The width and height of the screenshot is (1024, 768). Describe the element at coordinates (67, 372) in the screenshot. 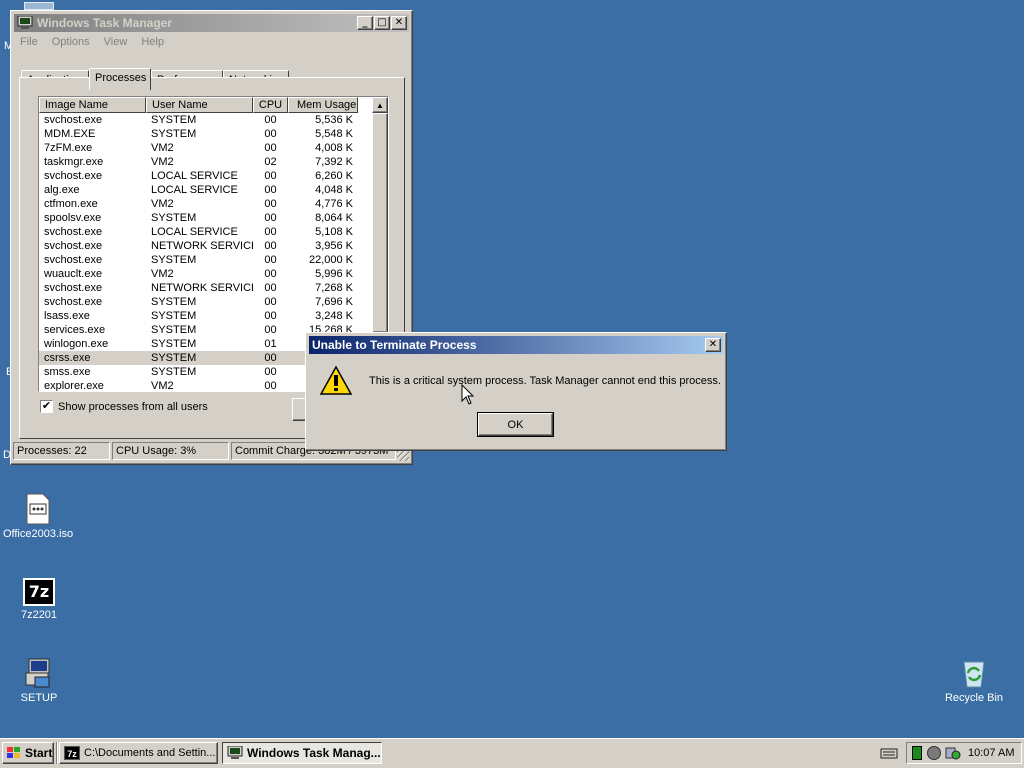

I see `process-image-name: smss.exe` at that location.